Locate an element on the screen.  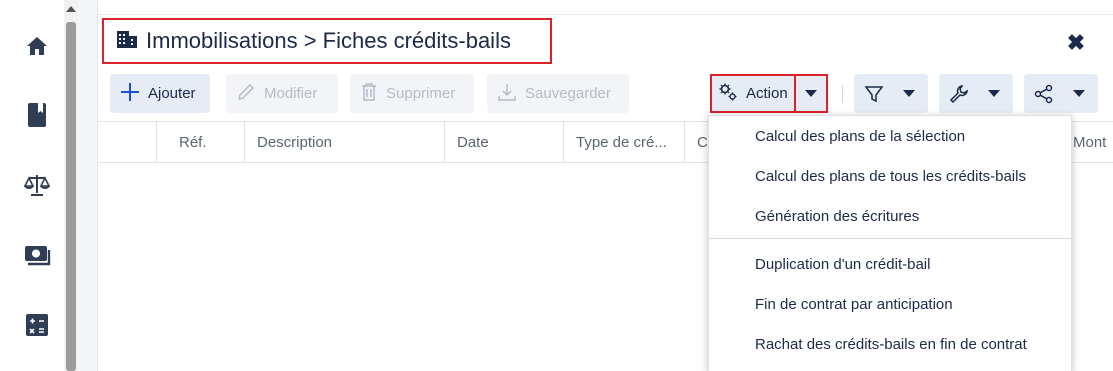
edit-button: Modifier is located at coordinates (282, 93).